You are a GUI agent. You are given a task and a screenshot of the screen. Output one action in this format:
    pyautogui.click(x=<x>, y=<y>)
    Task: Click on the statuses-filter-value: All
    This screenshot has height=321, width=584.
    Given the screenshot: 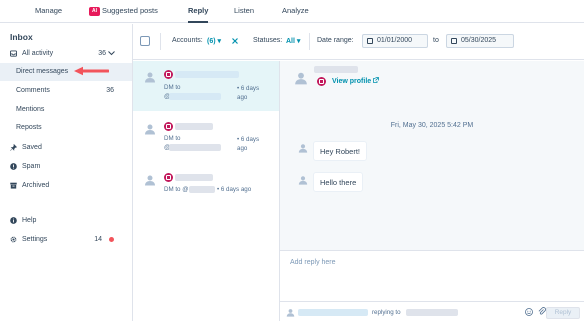 What is the action you would take?
    pyautogui.click(x=290, y=41)
    